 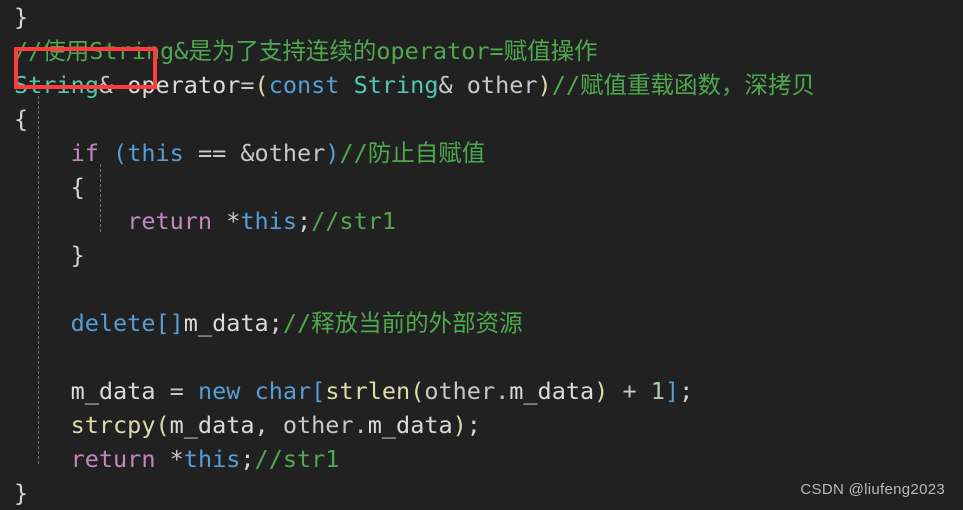 I want to click on code-line: strcpy(m_data, other.m_data);, so click(x=488, y=425).